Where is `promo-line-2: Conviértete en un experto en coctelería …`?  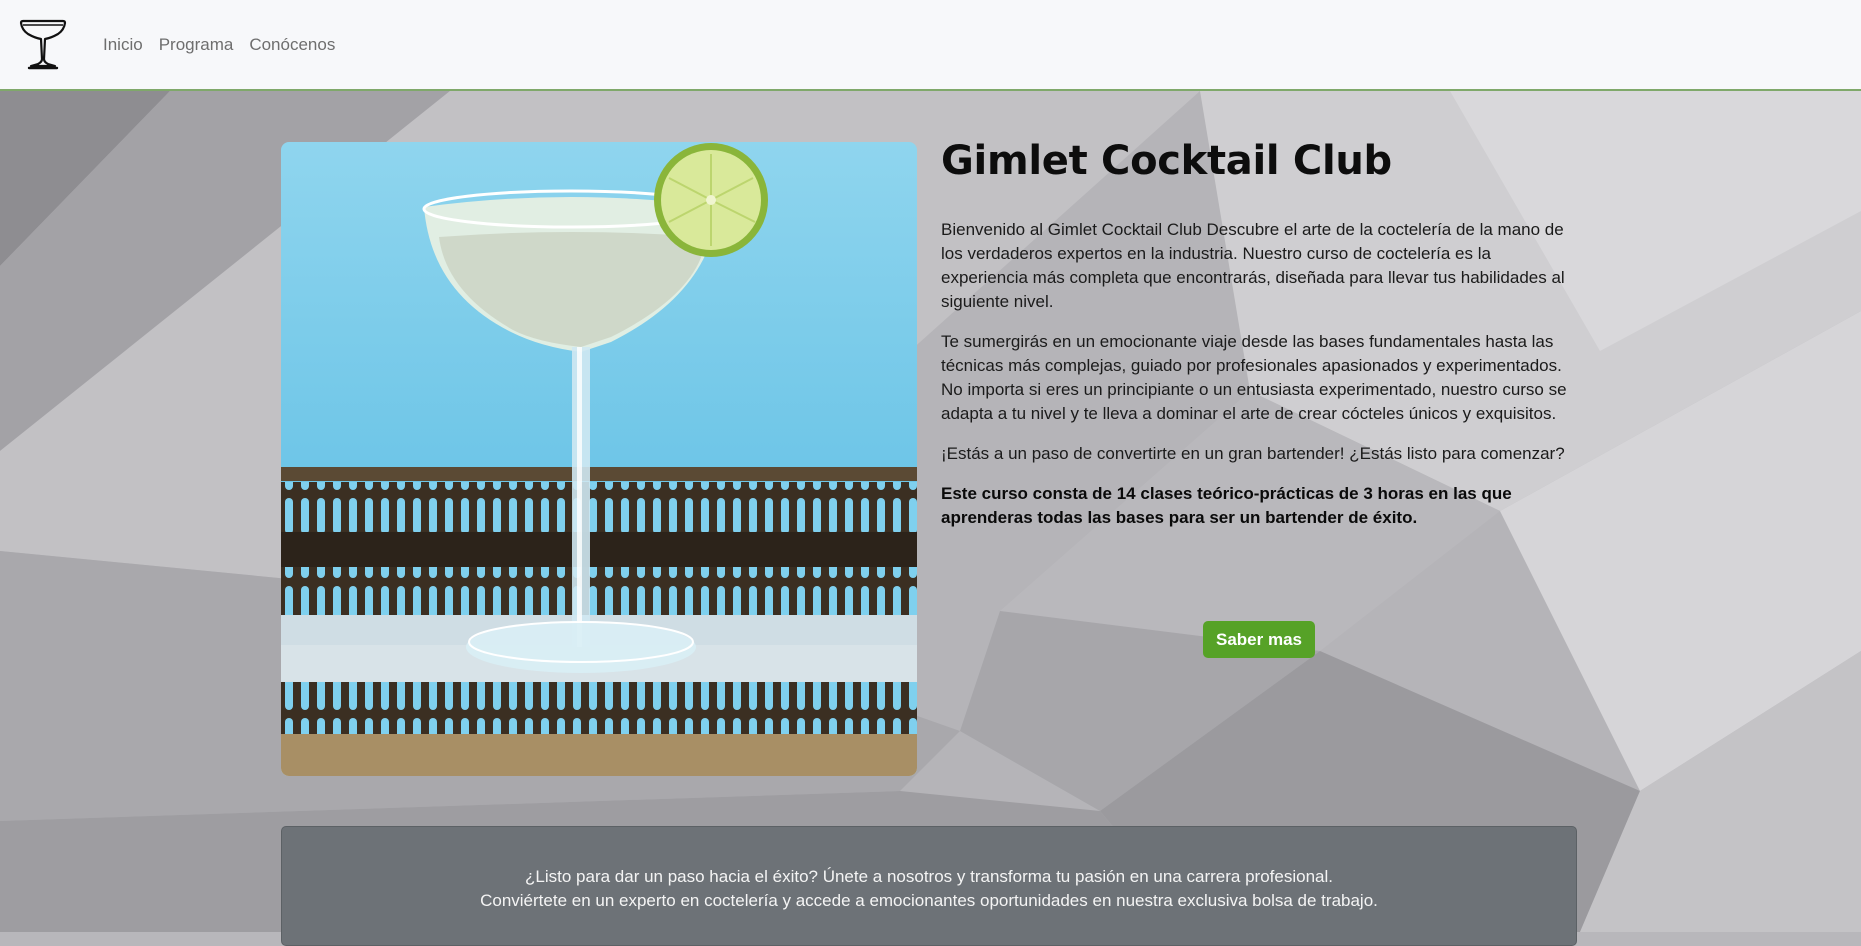 promo-line-2: Conviértete en un experto en coctelería … is located at coordinates (929, 900).